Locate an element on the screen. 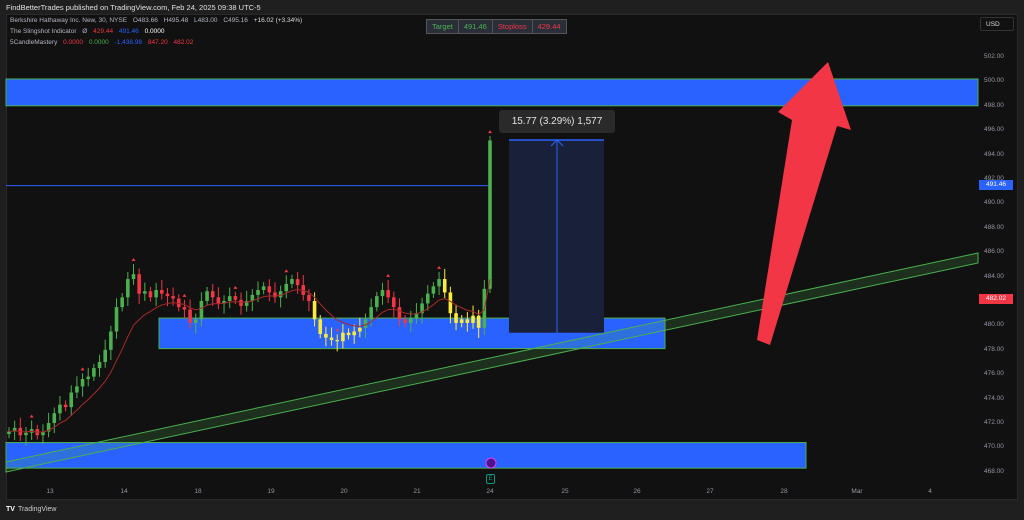 The image size is (1024, 520). price-tick: 498.00 is located at coordinates (994, 105).